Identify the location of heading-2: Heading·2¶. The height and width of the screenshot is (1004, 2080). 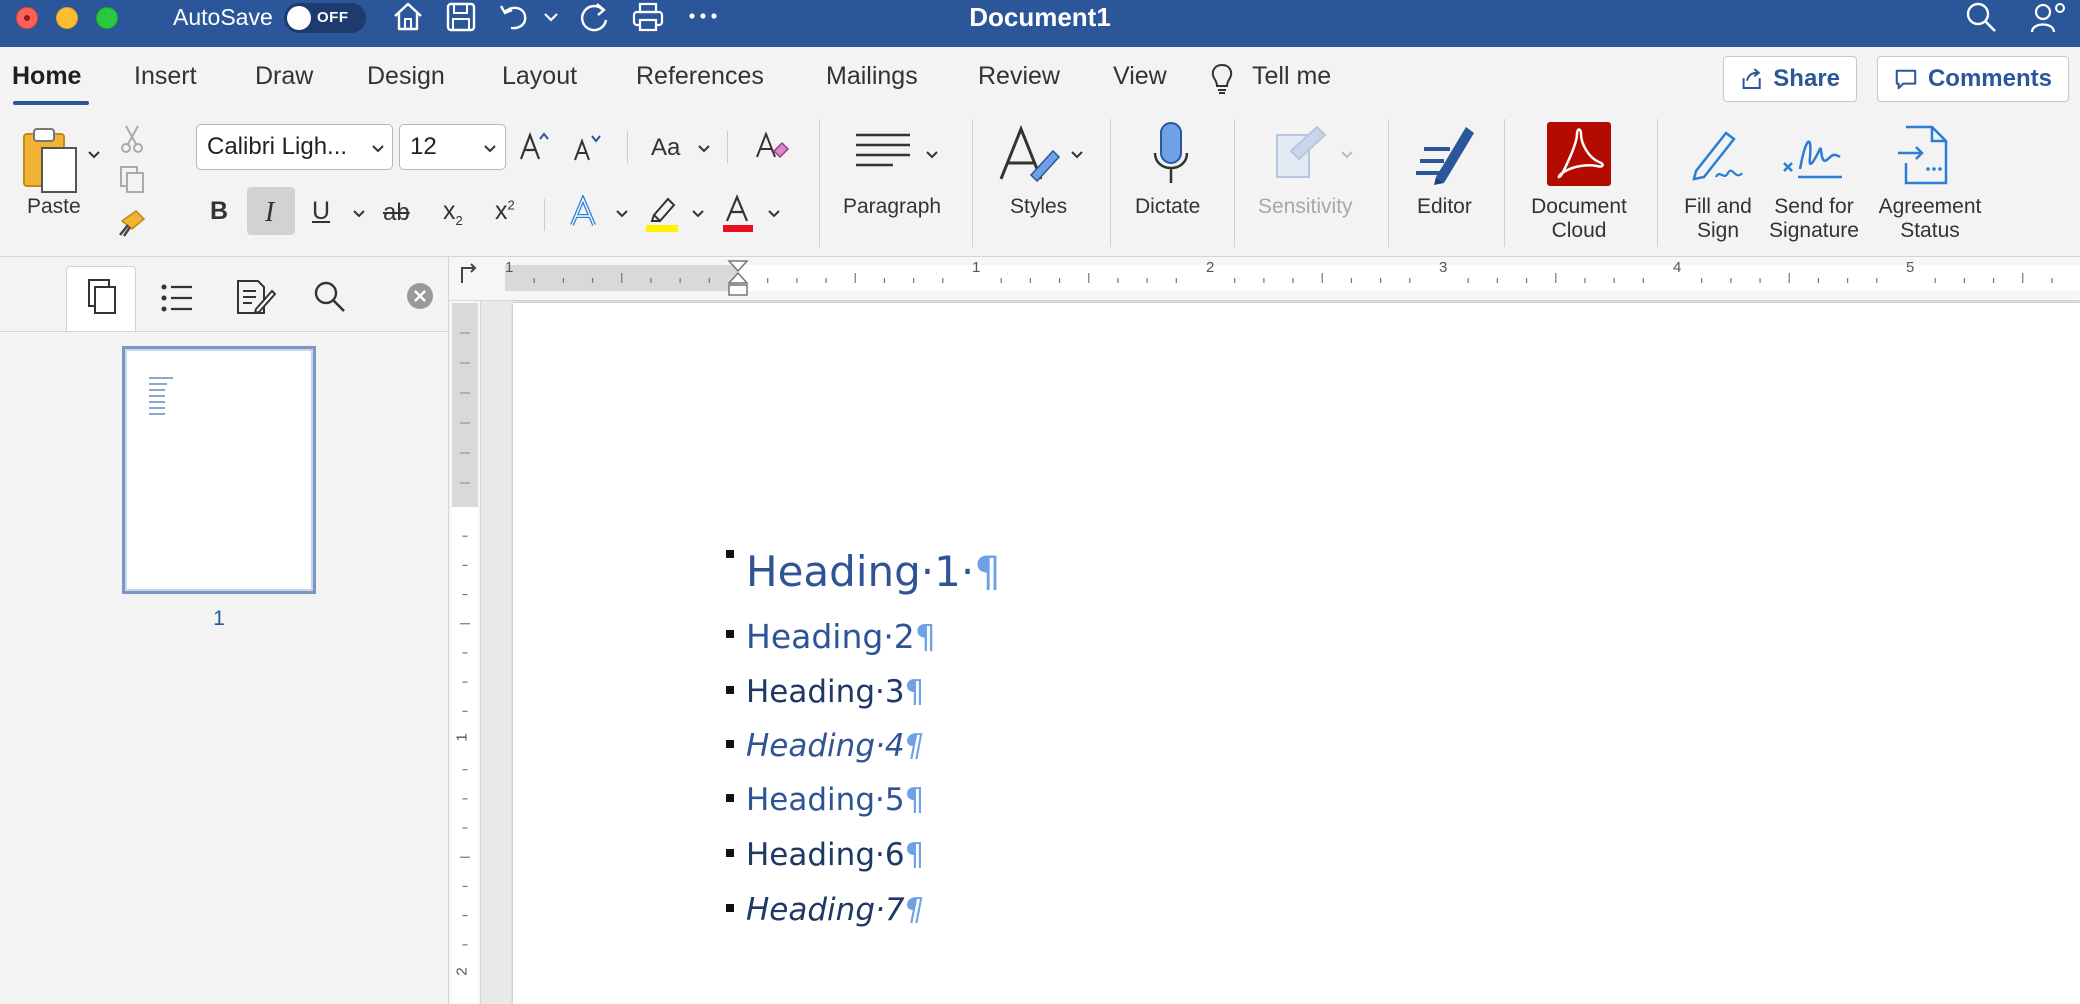
(841, 636).